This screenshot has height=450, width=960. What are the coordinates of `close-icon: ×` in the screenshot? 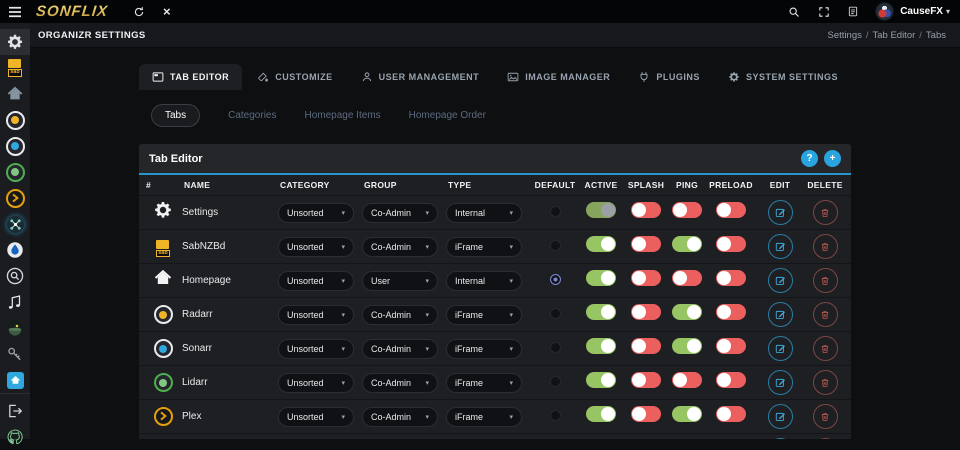 It's located at (167, 11).